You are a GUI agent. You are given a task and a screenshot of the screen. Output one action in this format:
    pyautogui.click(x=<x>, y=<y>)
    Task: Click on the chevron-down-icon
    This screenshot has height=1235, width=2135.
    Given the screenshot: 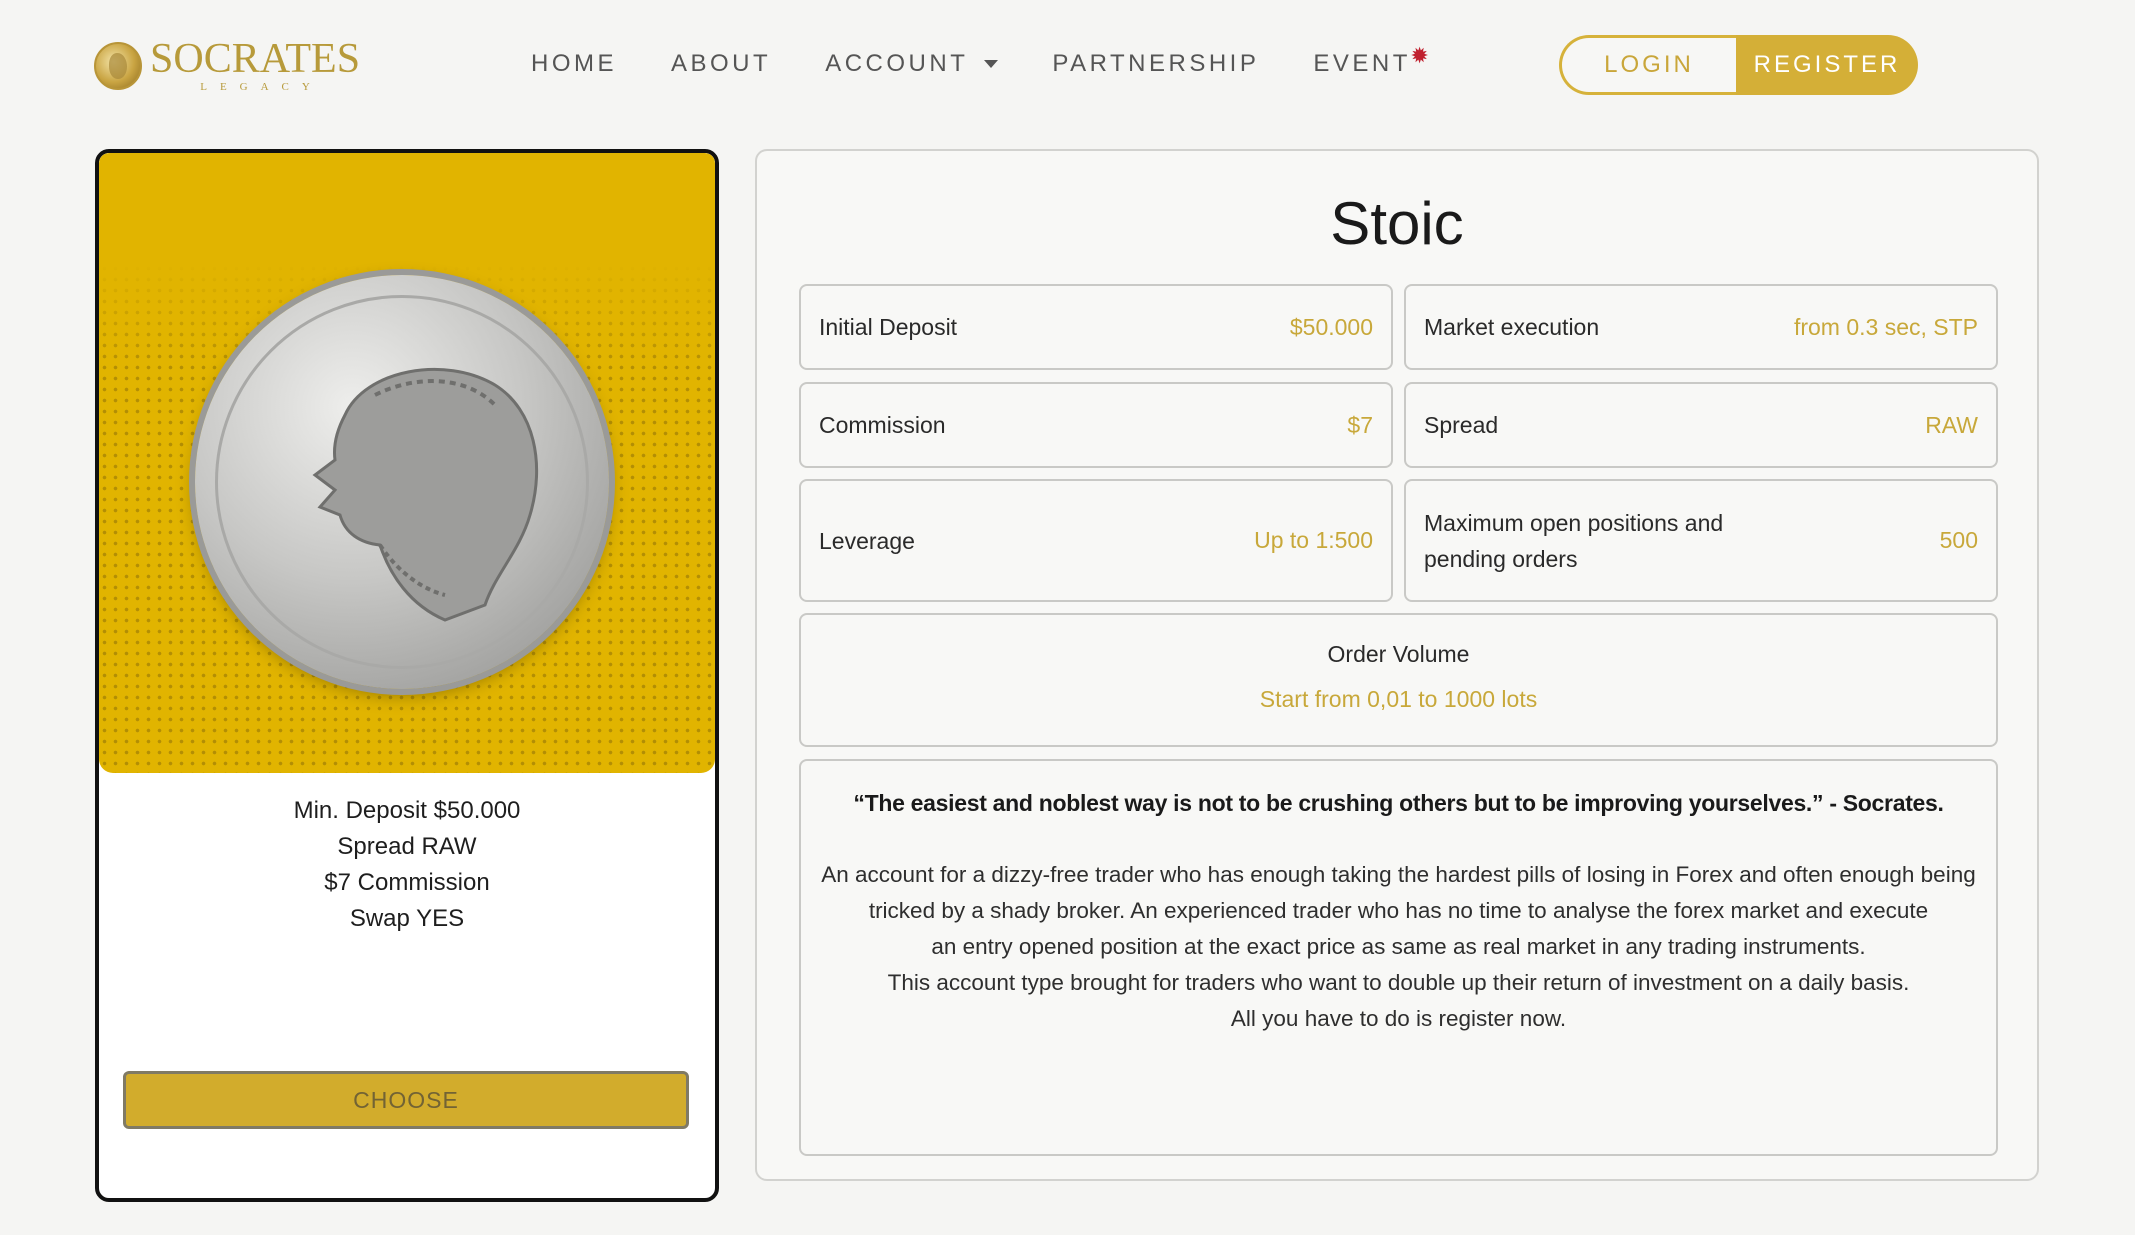 What is the action you would take?
    pyautogui.click(x=991, y=64)
    